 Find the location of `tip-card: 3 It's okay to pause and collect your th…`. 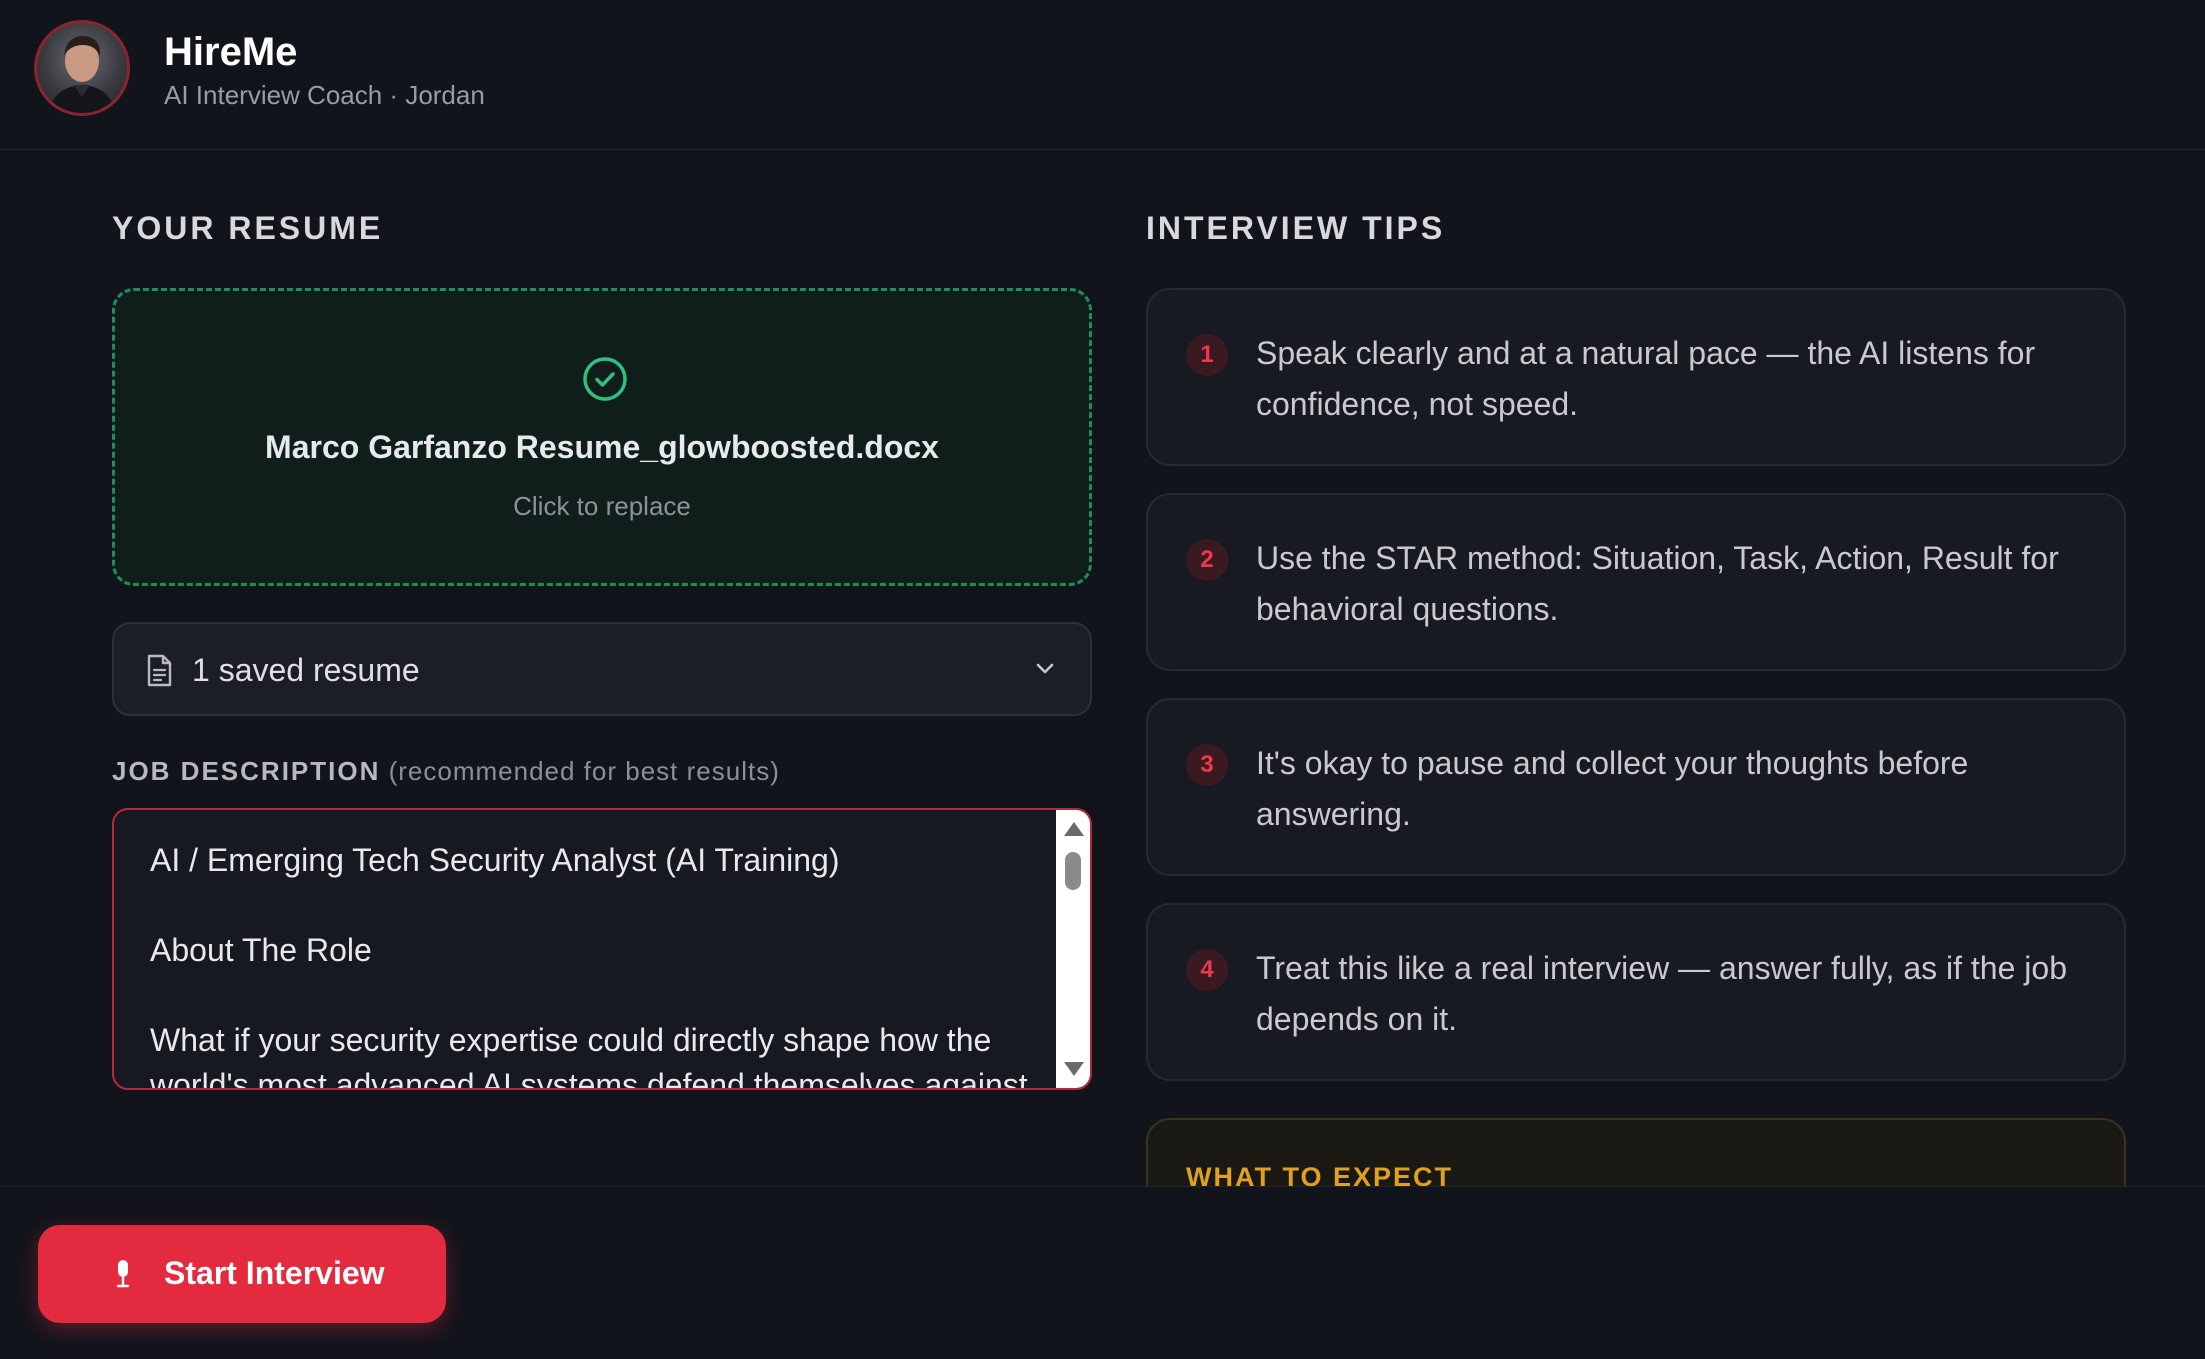

tip-card: 3 It's okay to pause and collect your th… is located at coordinates (1636, 787).